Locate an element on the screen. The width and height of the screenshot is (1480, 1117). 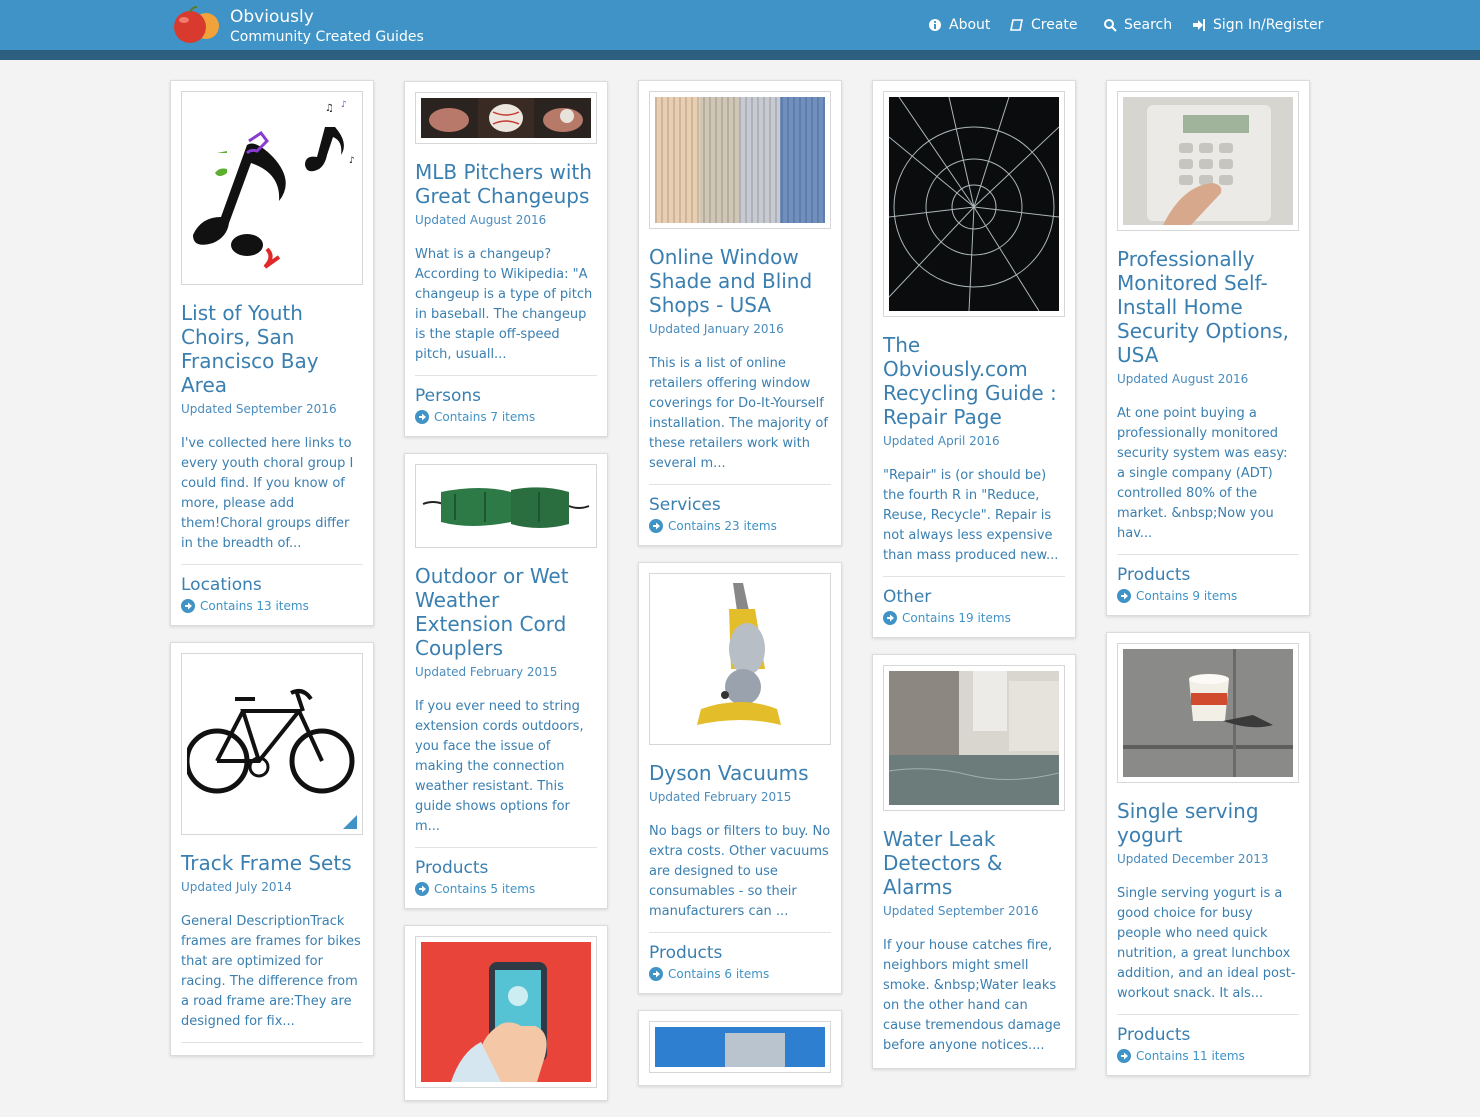
guide-item-count: Contains 6 items is located at coordinates (740, 974).